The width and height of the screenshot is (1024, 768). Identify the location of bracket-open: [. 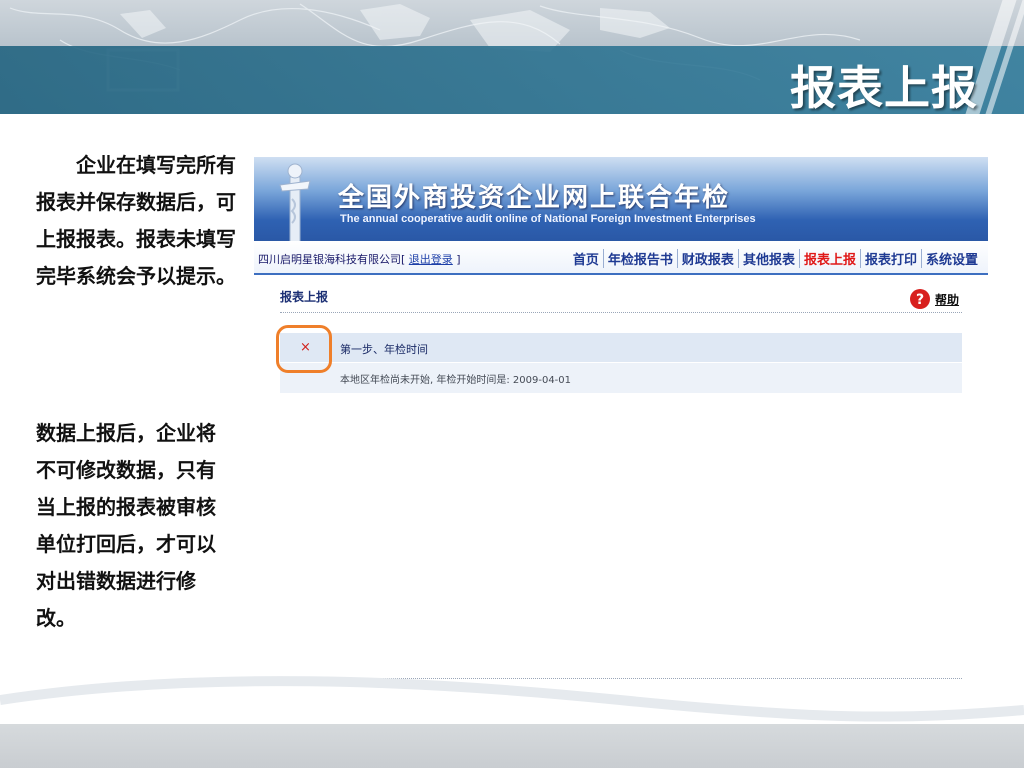
(403, 259).